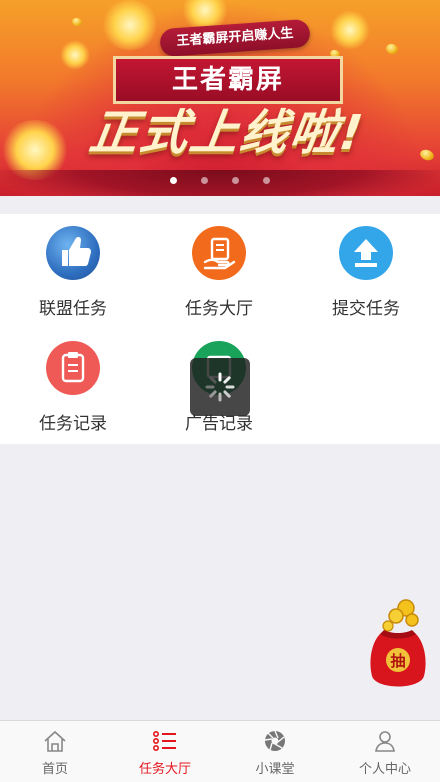 This screenshot has height=782, width=440. I want to click on grid-item-label: 联盟任务, so click(73, 309).